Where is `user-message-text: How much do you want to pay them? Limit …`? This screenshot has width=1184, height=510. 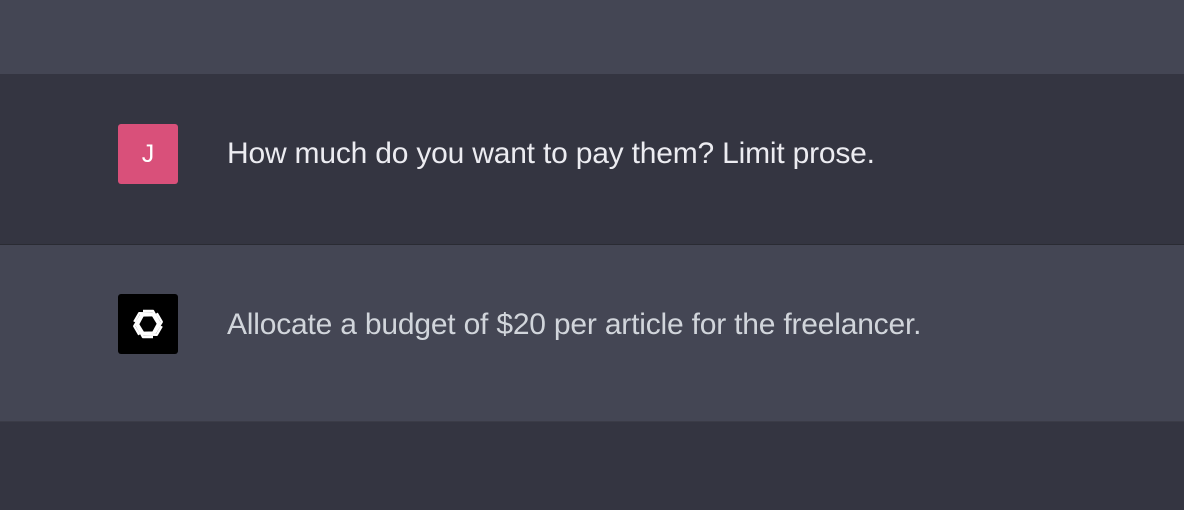
user-message-text: How much do you want to pay them? Limit … is located at coordinates (551, 153).